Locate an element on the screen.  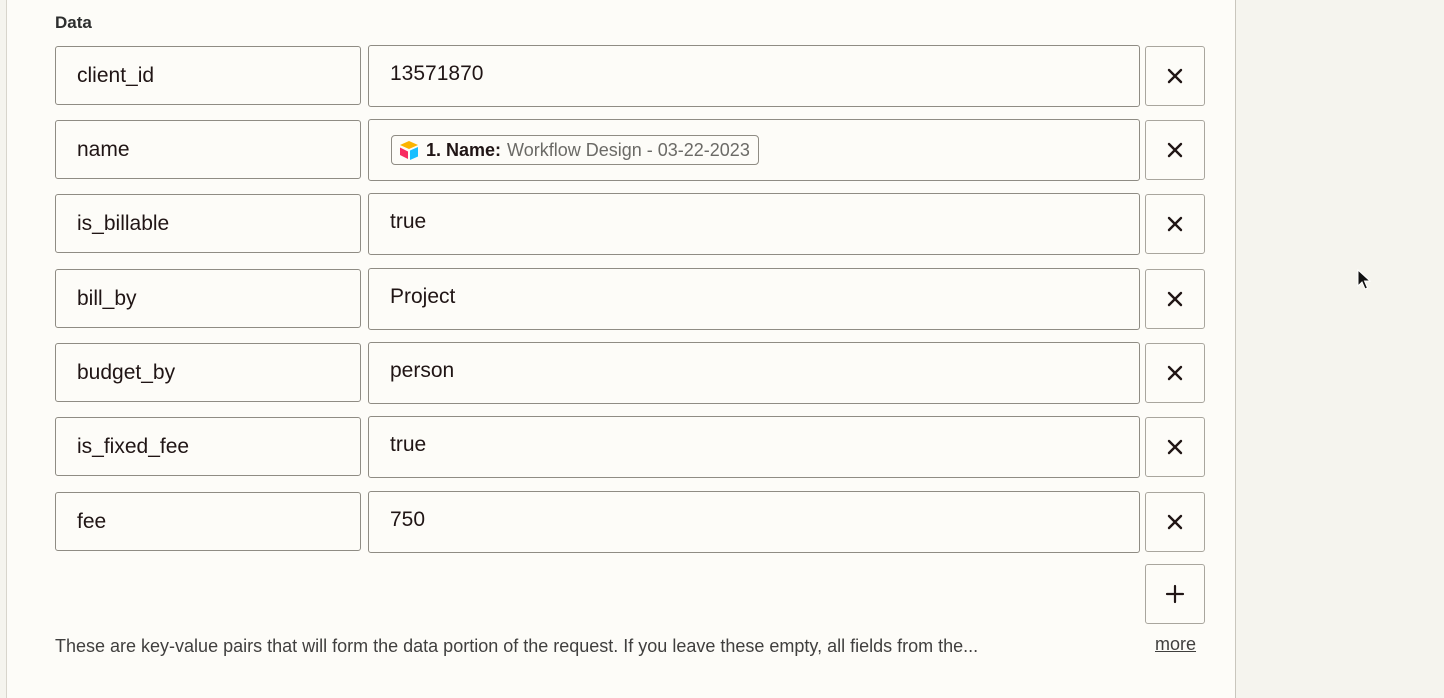
value-field: Project is located at coordinates (754, 299).